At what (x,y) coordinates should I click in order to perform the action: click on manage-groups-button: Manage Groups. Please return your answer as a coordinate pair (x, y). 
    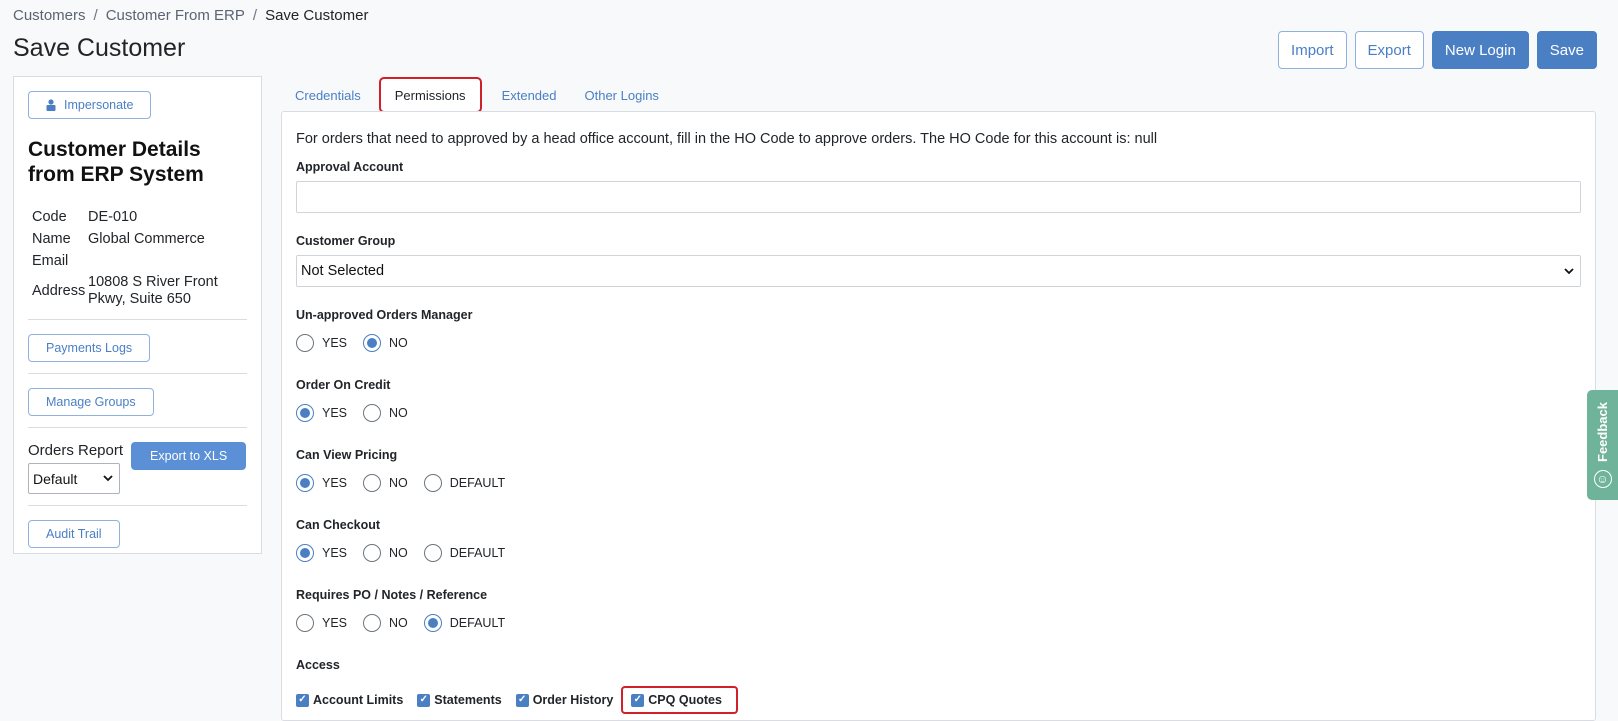
    Looking at the image, I should click on (91, 402).